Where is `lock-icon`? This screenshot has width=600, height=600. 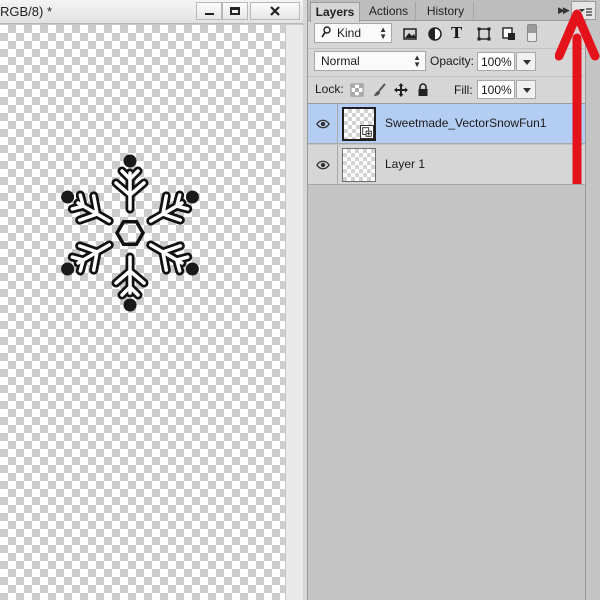
lock-icon is located at coordinates (423, 90).